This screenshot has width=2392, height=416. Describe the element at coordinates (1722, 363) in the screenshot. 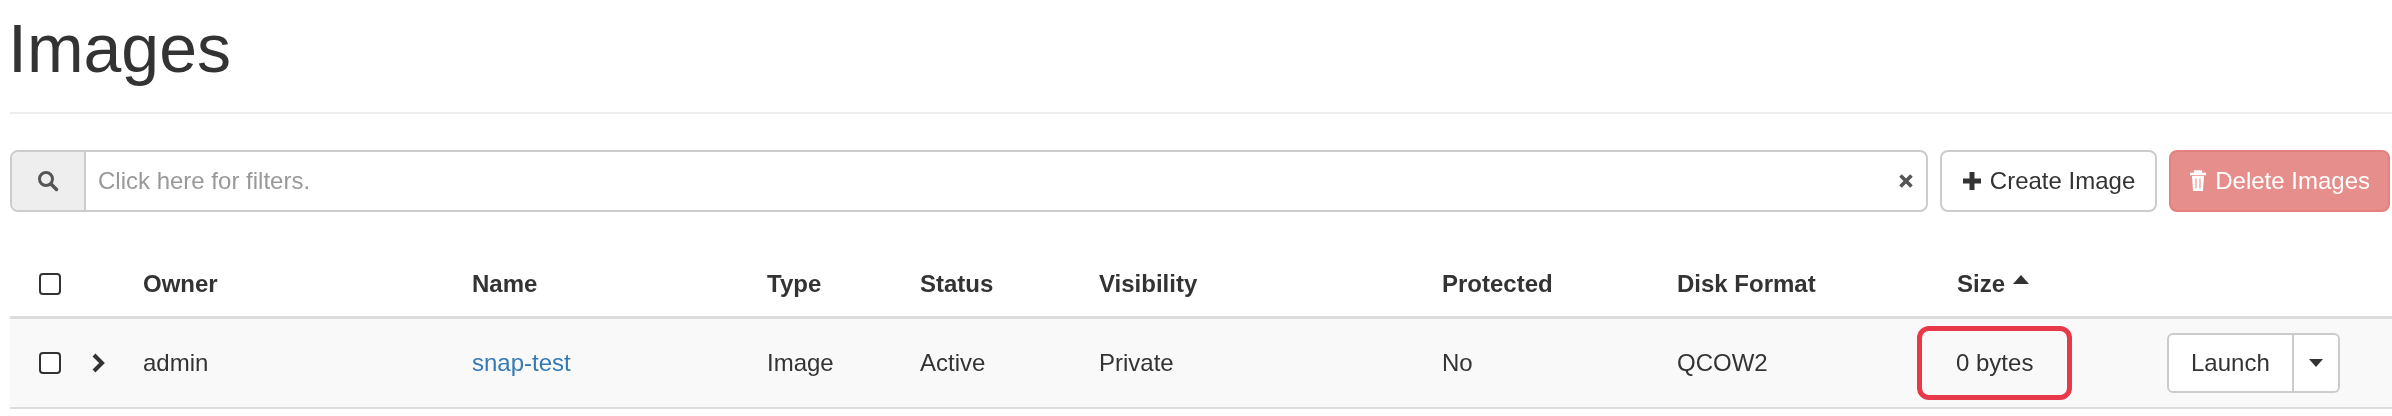

I see `table-cell: QCOW2` at that location.